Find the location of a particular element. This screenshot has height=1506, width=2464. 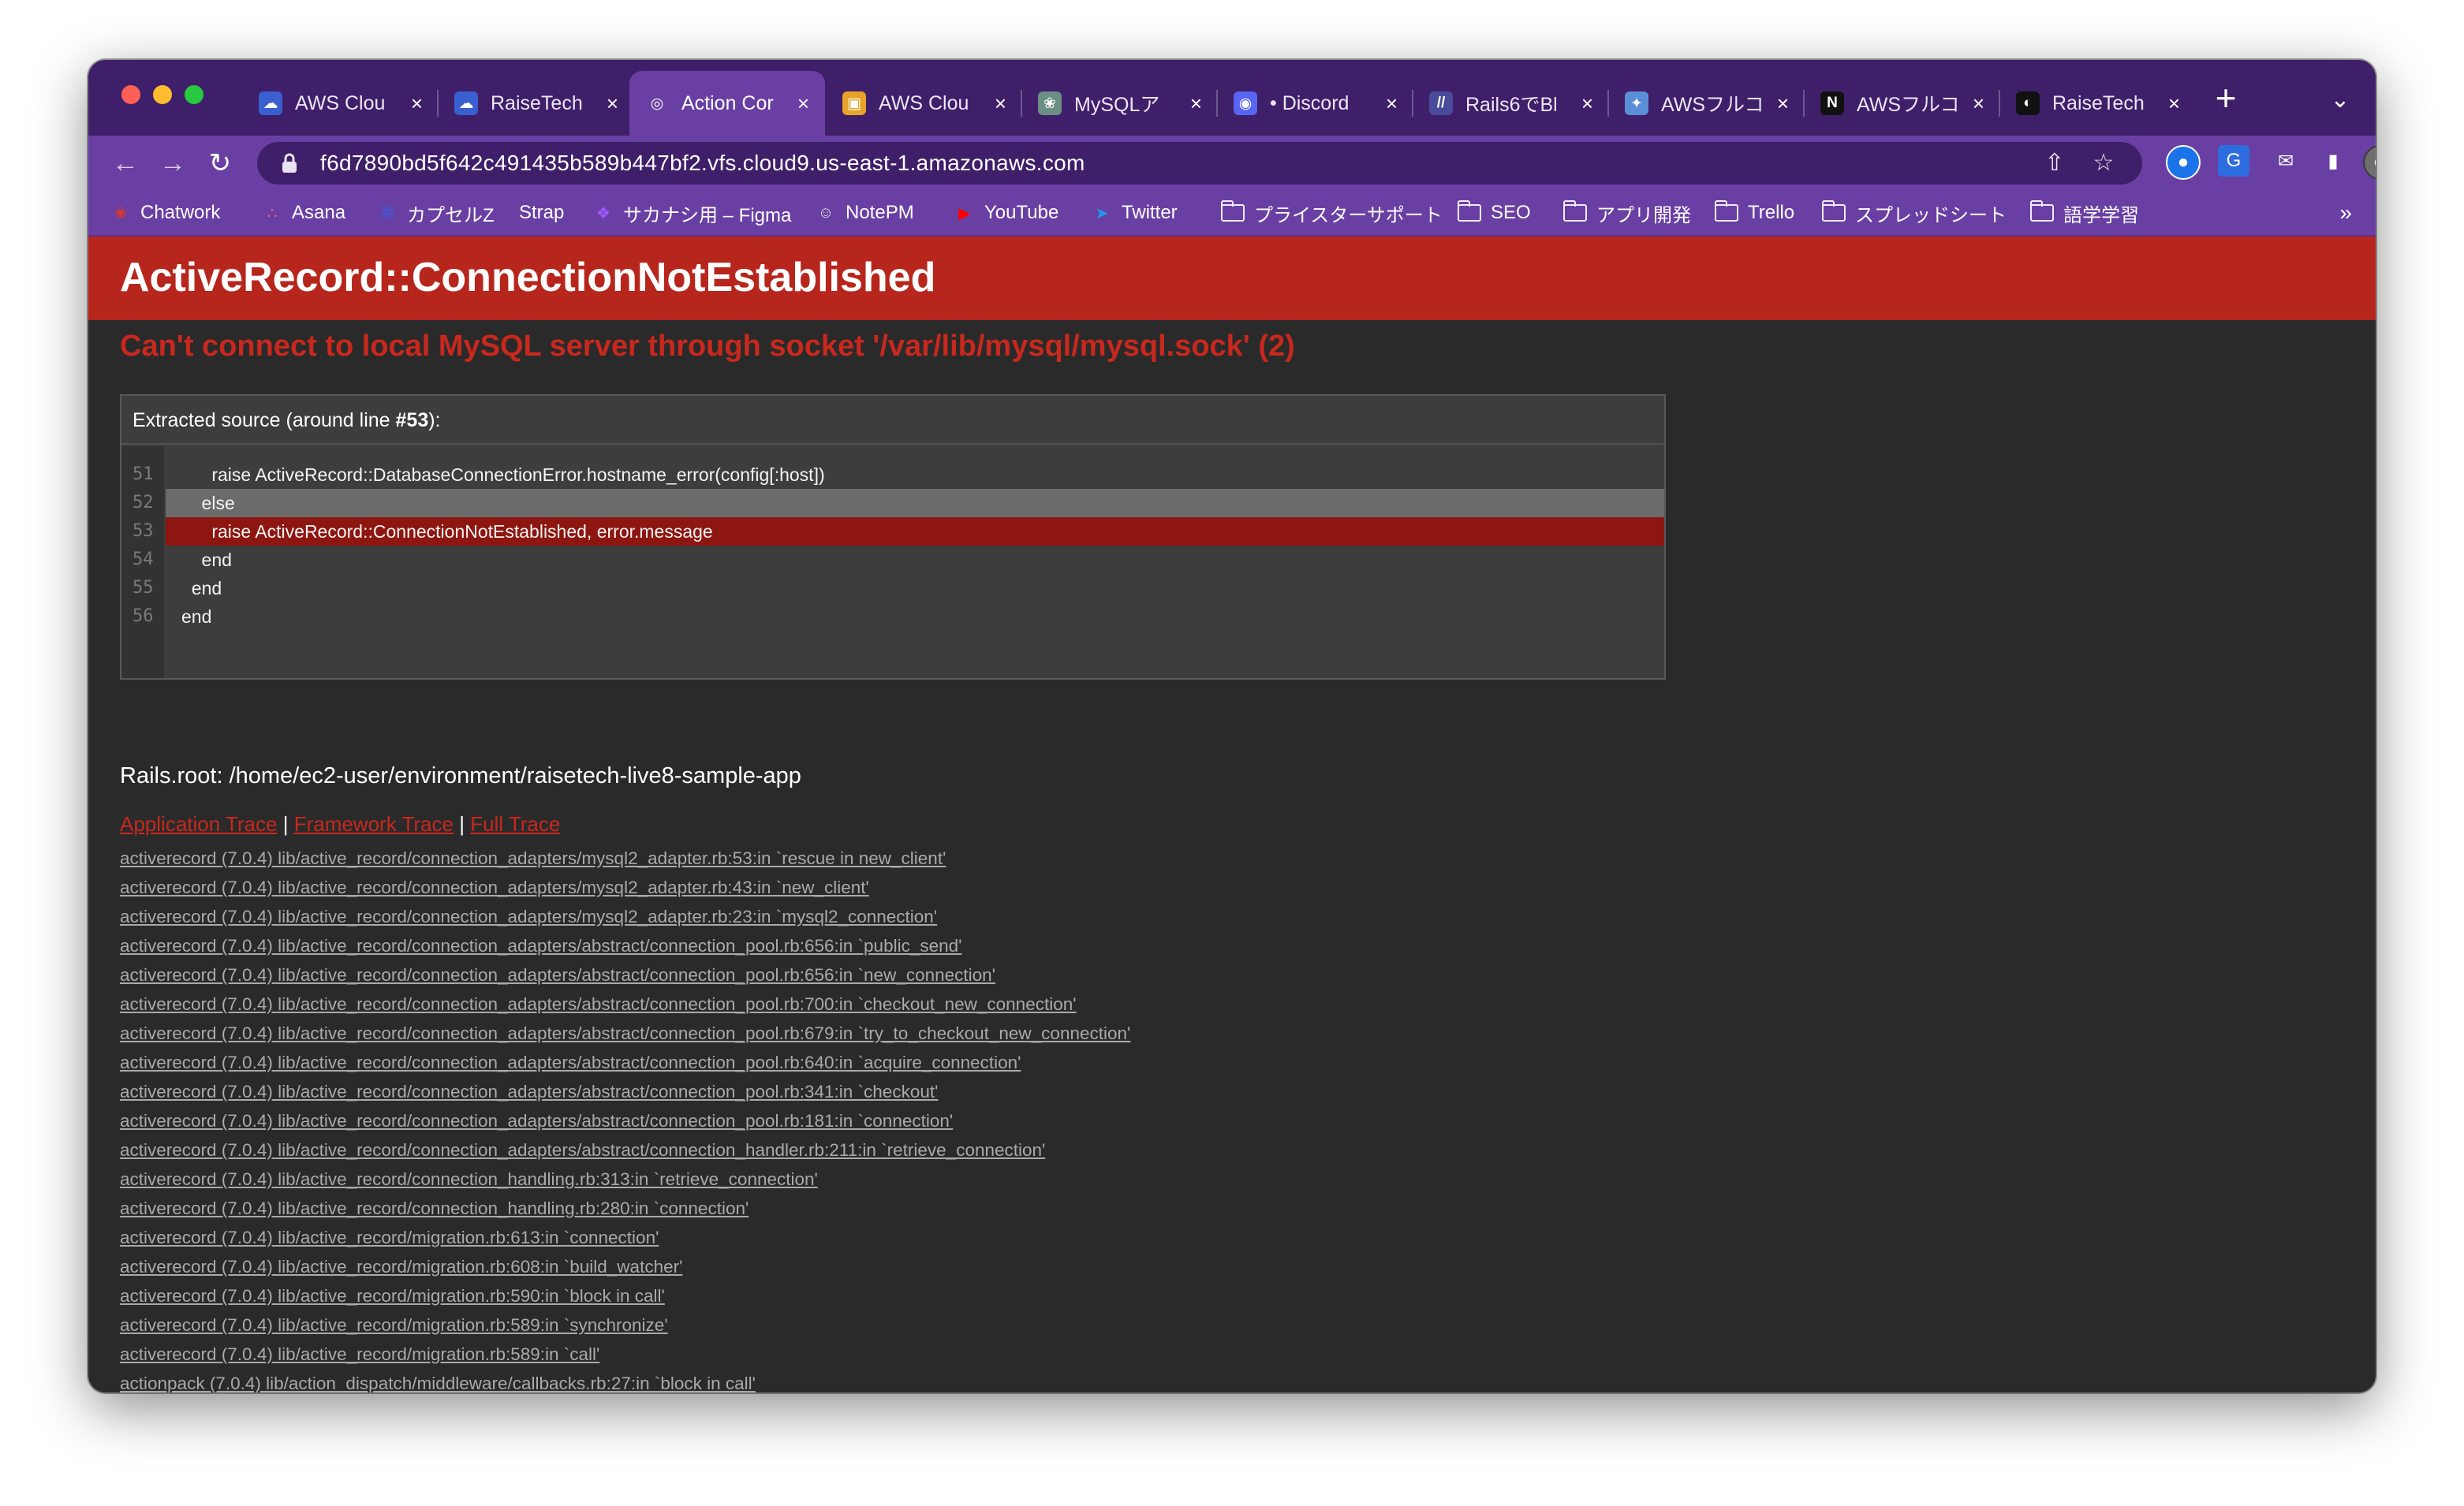

bookmark-label: カプセルZ is located at coordinates (451, 215).